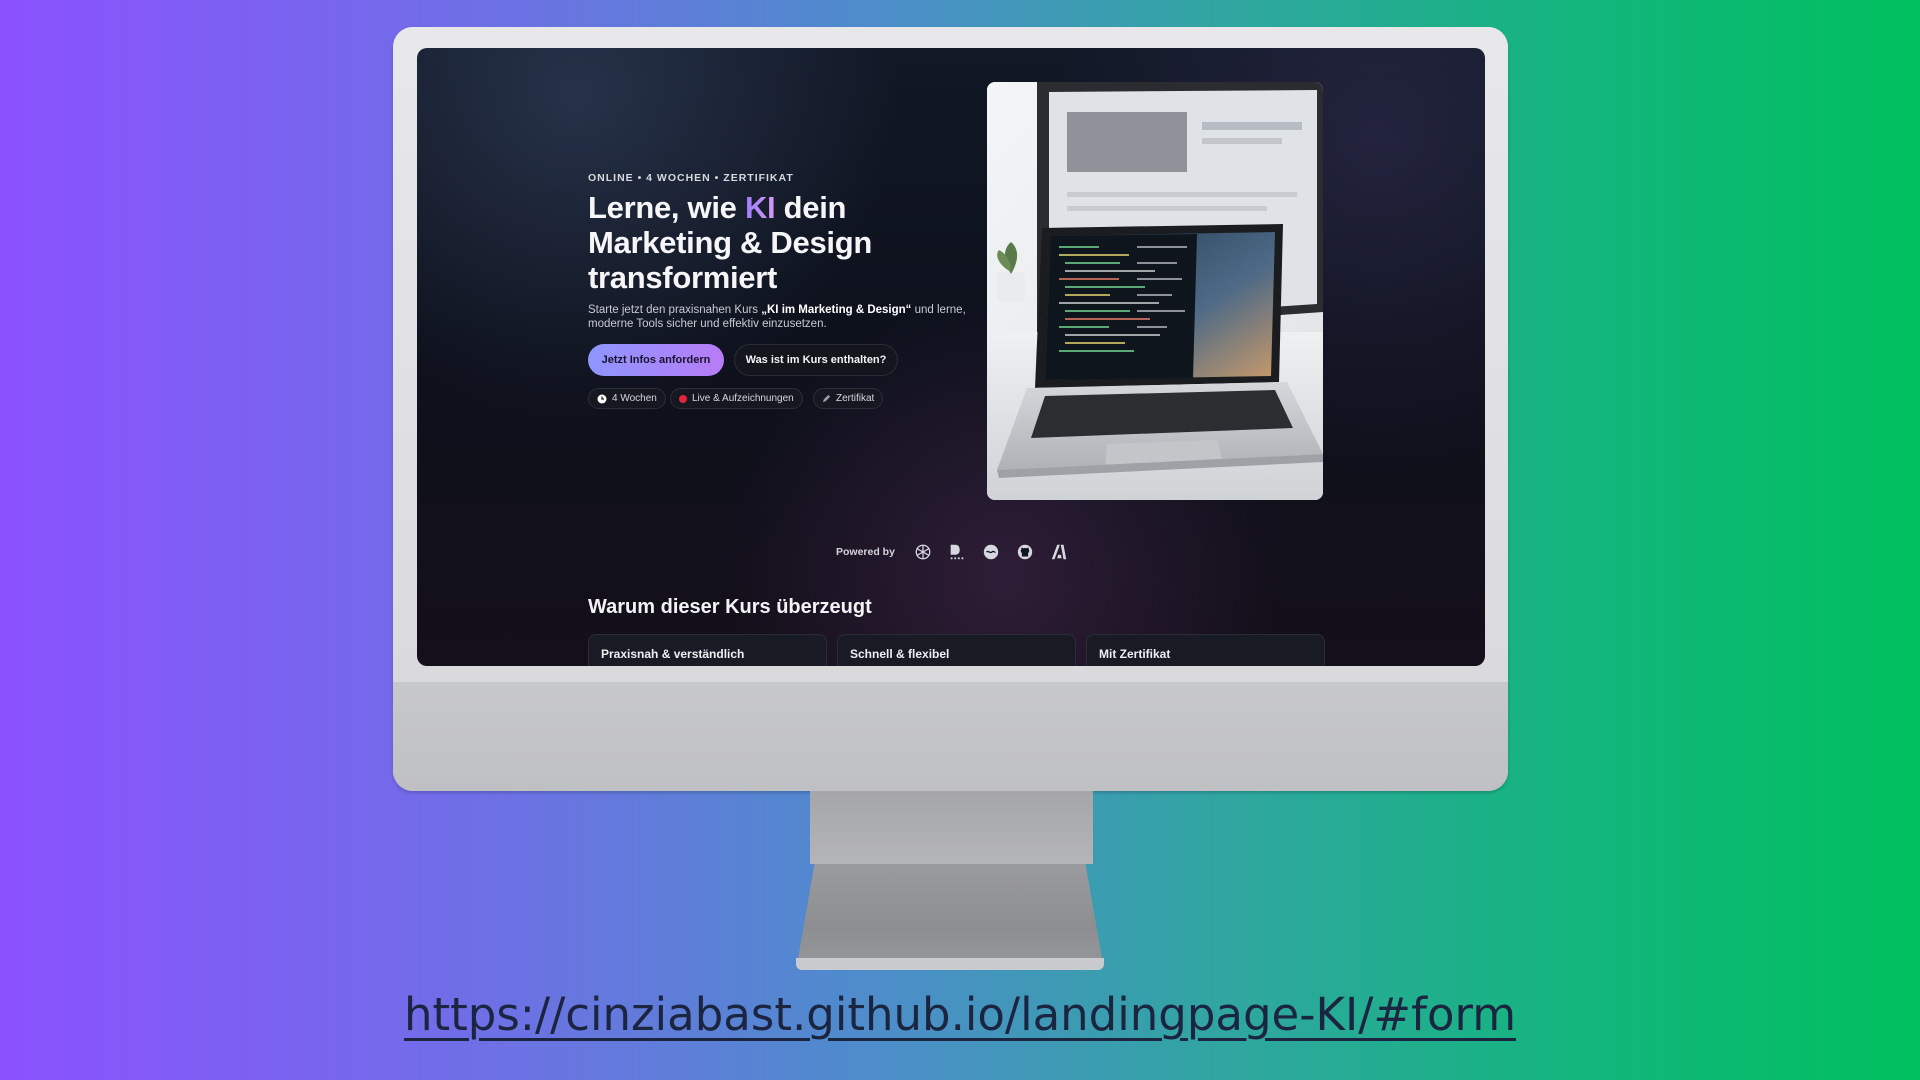 The width and height of the screenshot is (1920, 1080). What do you see at coordinates (1059, 552) in the screenshot?
I see `adobe-logo-icon` at bounding box center [1059, 552].